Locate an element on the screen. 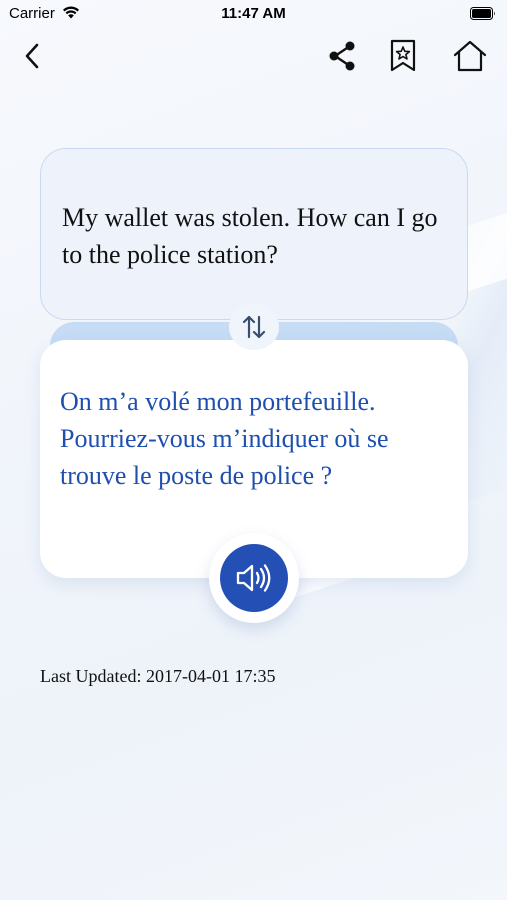 The width and height of the screenshot is (507, 900). bookmark-button is located at coordinates (403, 56).